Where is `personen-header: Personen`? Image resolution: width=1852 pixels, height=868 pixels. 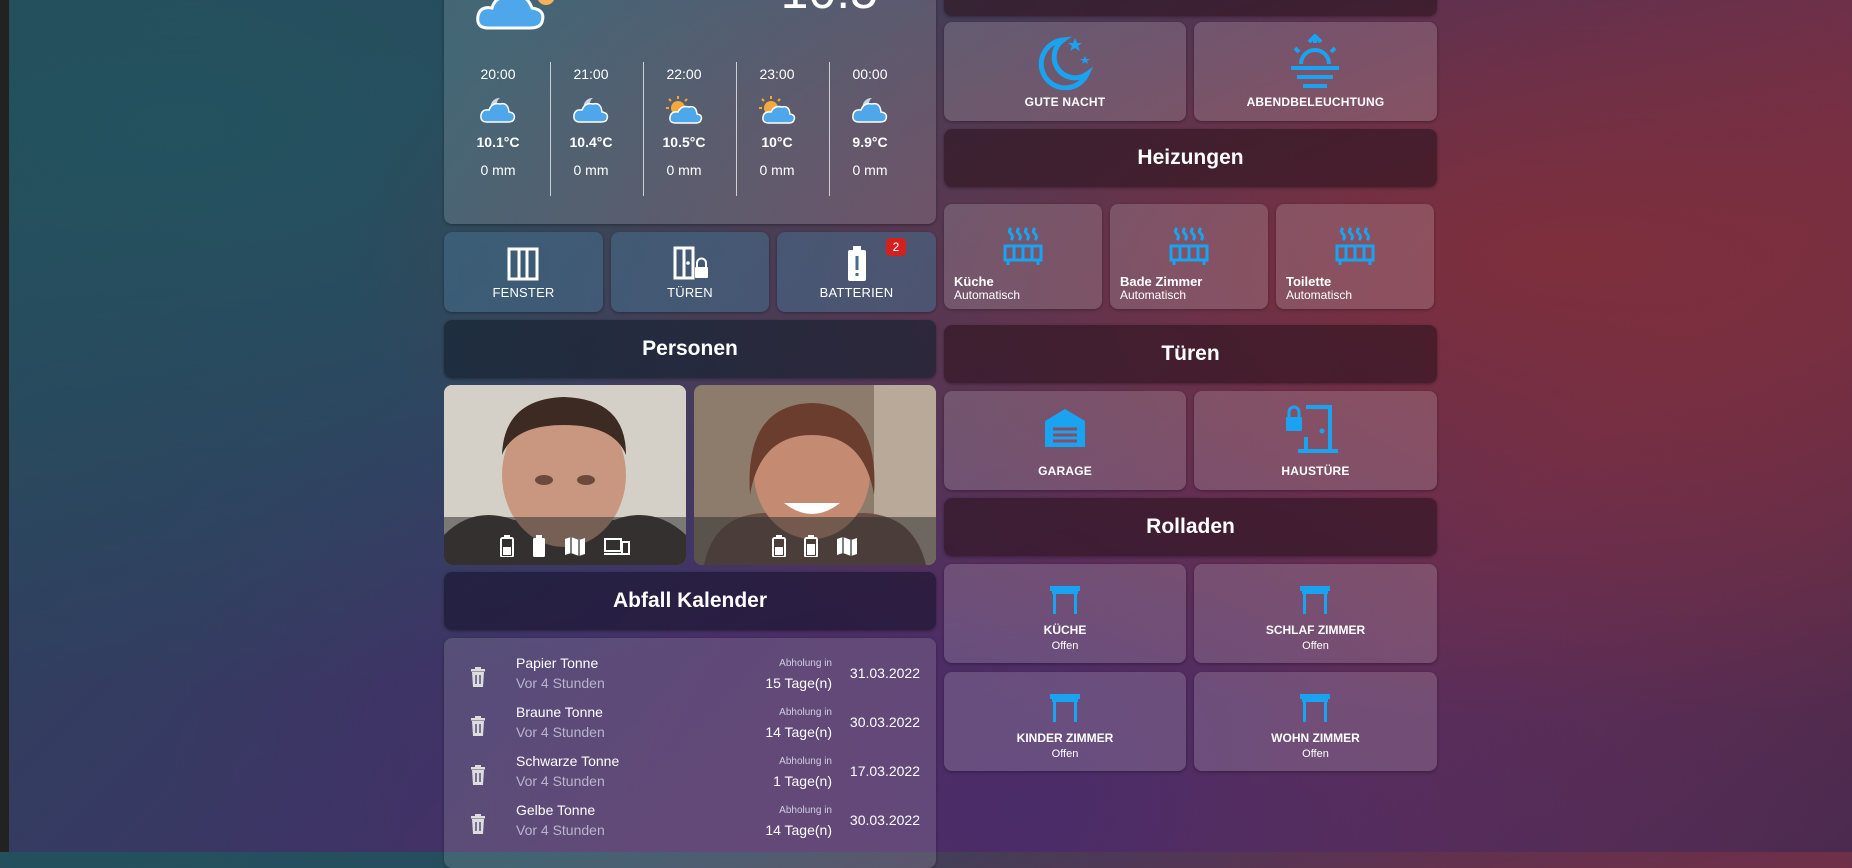 personen-header: Personen is located at coordinates (690, 349).